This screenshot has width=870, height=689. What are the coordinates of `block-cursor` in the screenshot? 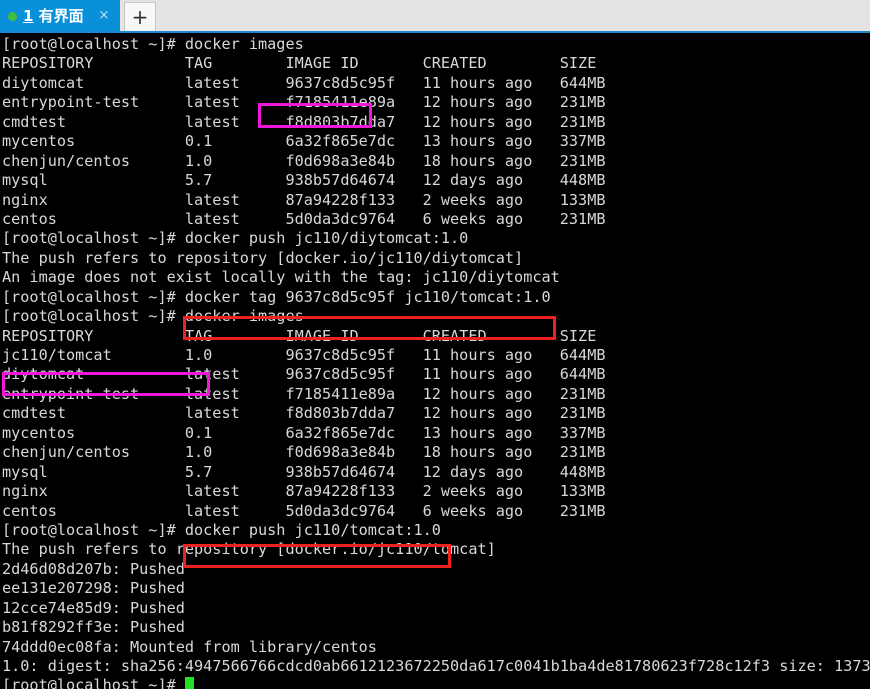 It's located at (189, 683).